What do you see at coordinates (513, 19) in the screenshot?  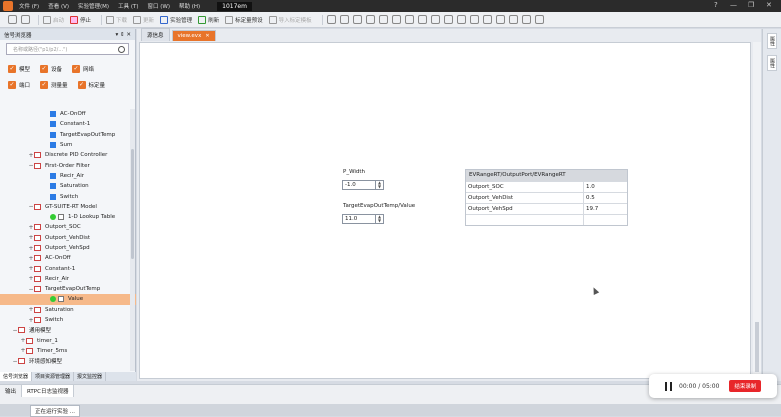 I see `same-size-icon` at bounding box center [513, 19].